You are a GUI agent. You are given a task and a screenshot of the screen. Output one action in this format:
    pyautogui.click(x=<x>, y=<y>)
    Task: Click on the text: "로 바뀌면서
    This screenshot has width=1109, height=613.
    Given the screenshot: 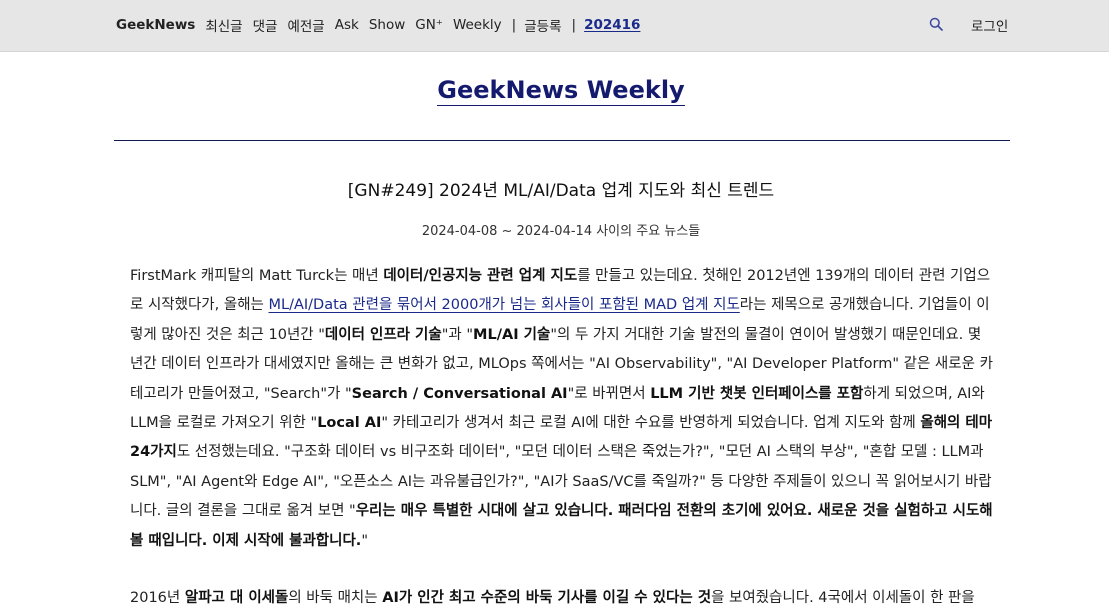 What is the action you would take?
    pyautogui.click(x=609, y=393)
    